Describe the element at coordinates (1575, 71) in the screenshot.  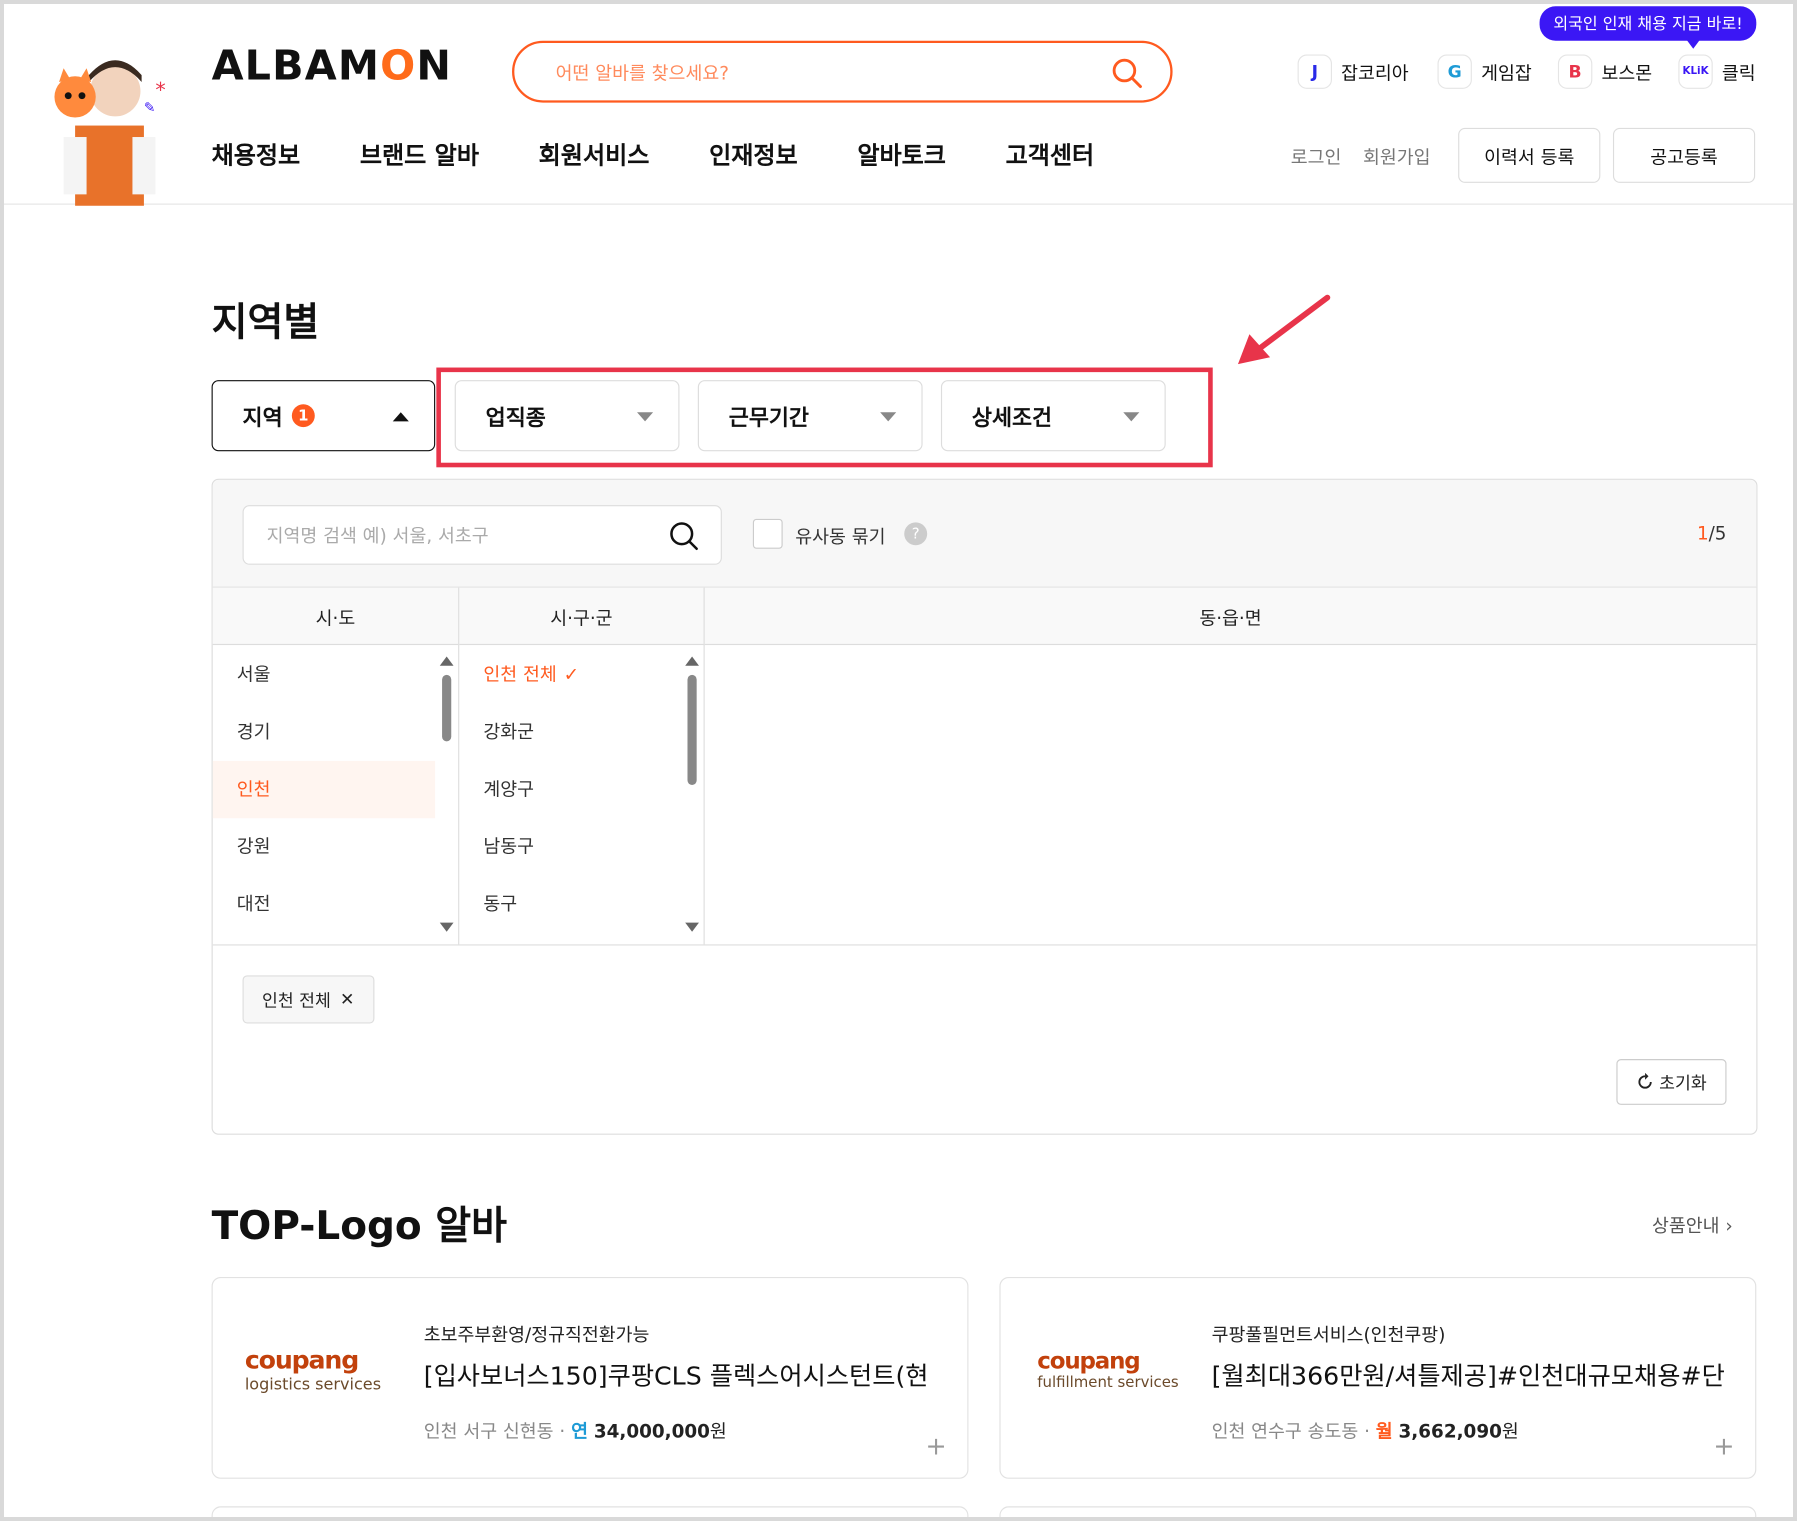
I see `bossmon-icon: B` at that location.